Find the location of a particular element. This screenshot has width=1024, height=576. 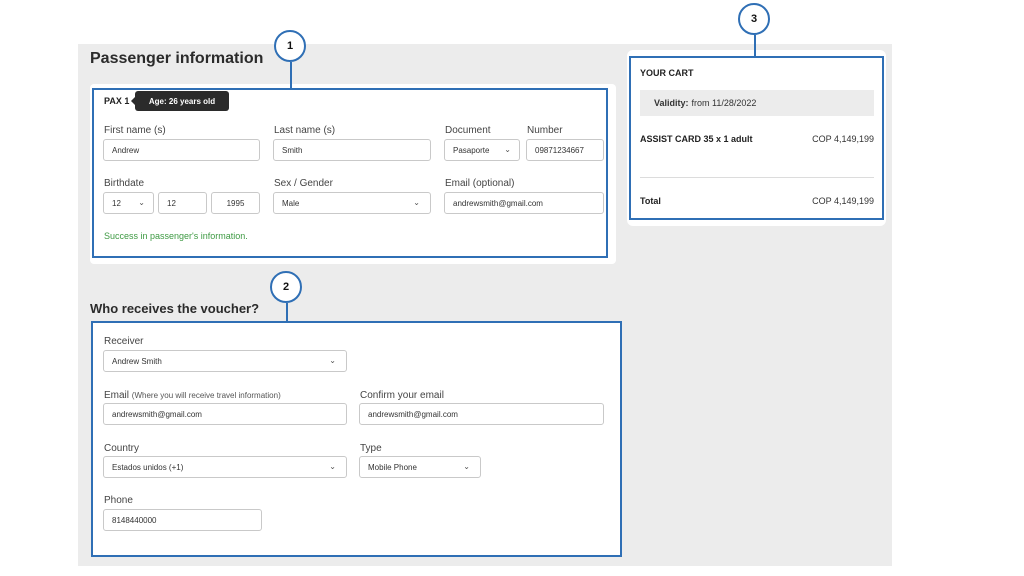

cart-total-label: Total is located at coordinates (650, 201).